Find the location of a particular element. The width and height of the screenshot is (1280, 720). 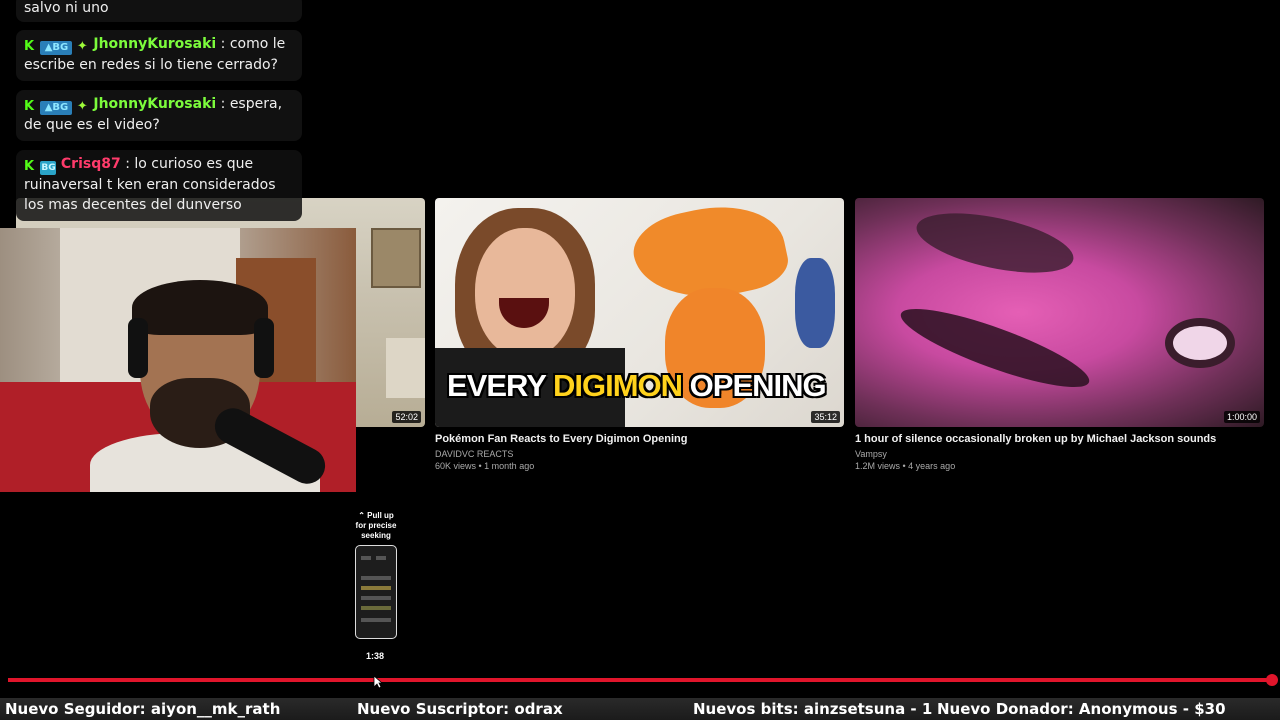

video-meta: 60K views • 1 month ago is located at coordinates (485, 466).